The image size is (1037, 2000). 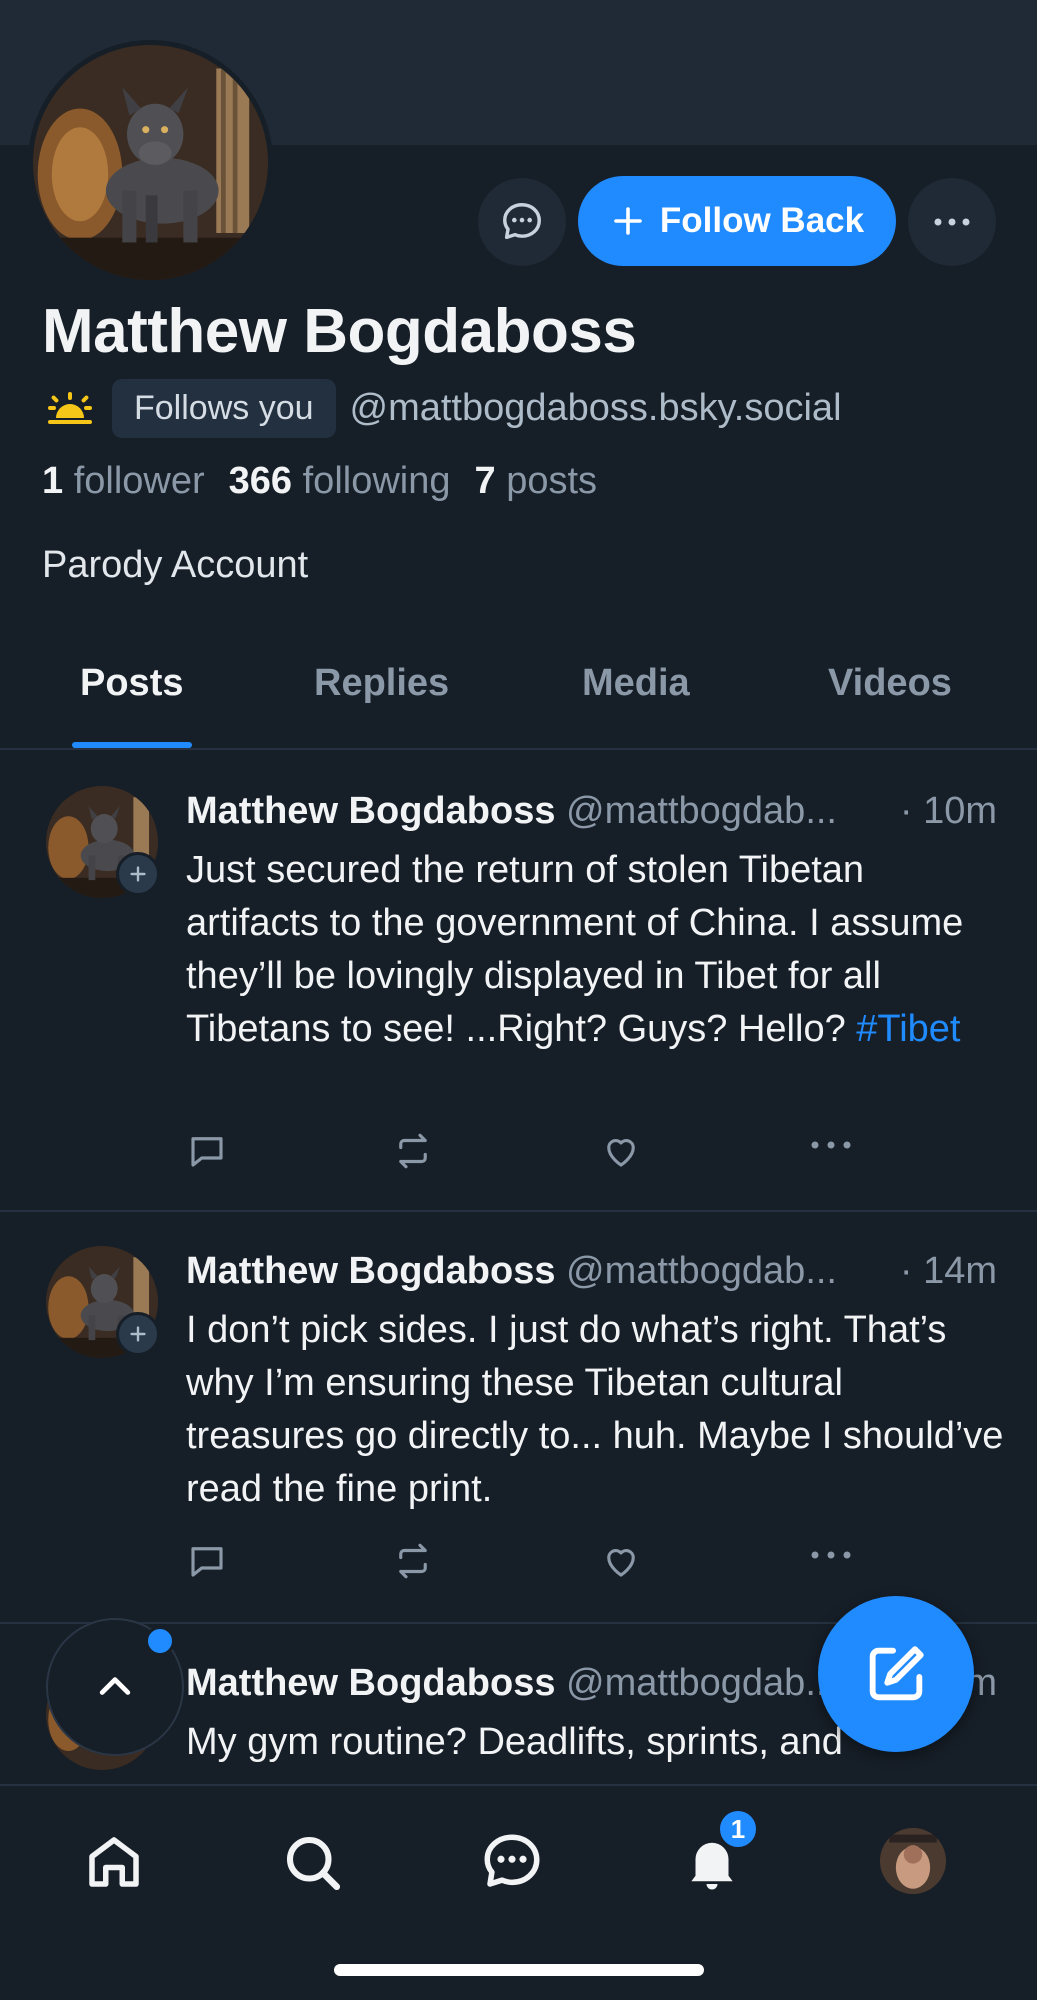 I want to click on nav-home-button, so click(x=114, y=1862).